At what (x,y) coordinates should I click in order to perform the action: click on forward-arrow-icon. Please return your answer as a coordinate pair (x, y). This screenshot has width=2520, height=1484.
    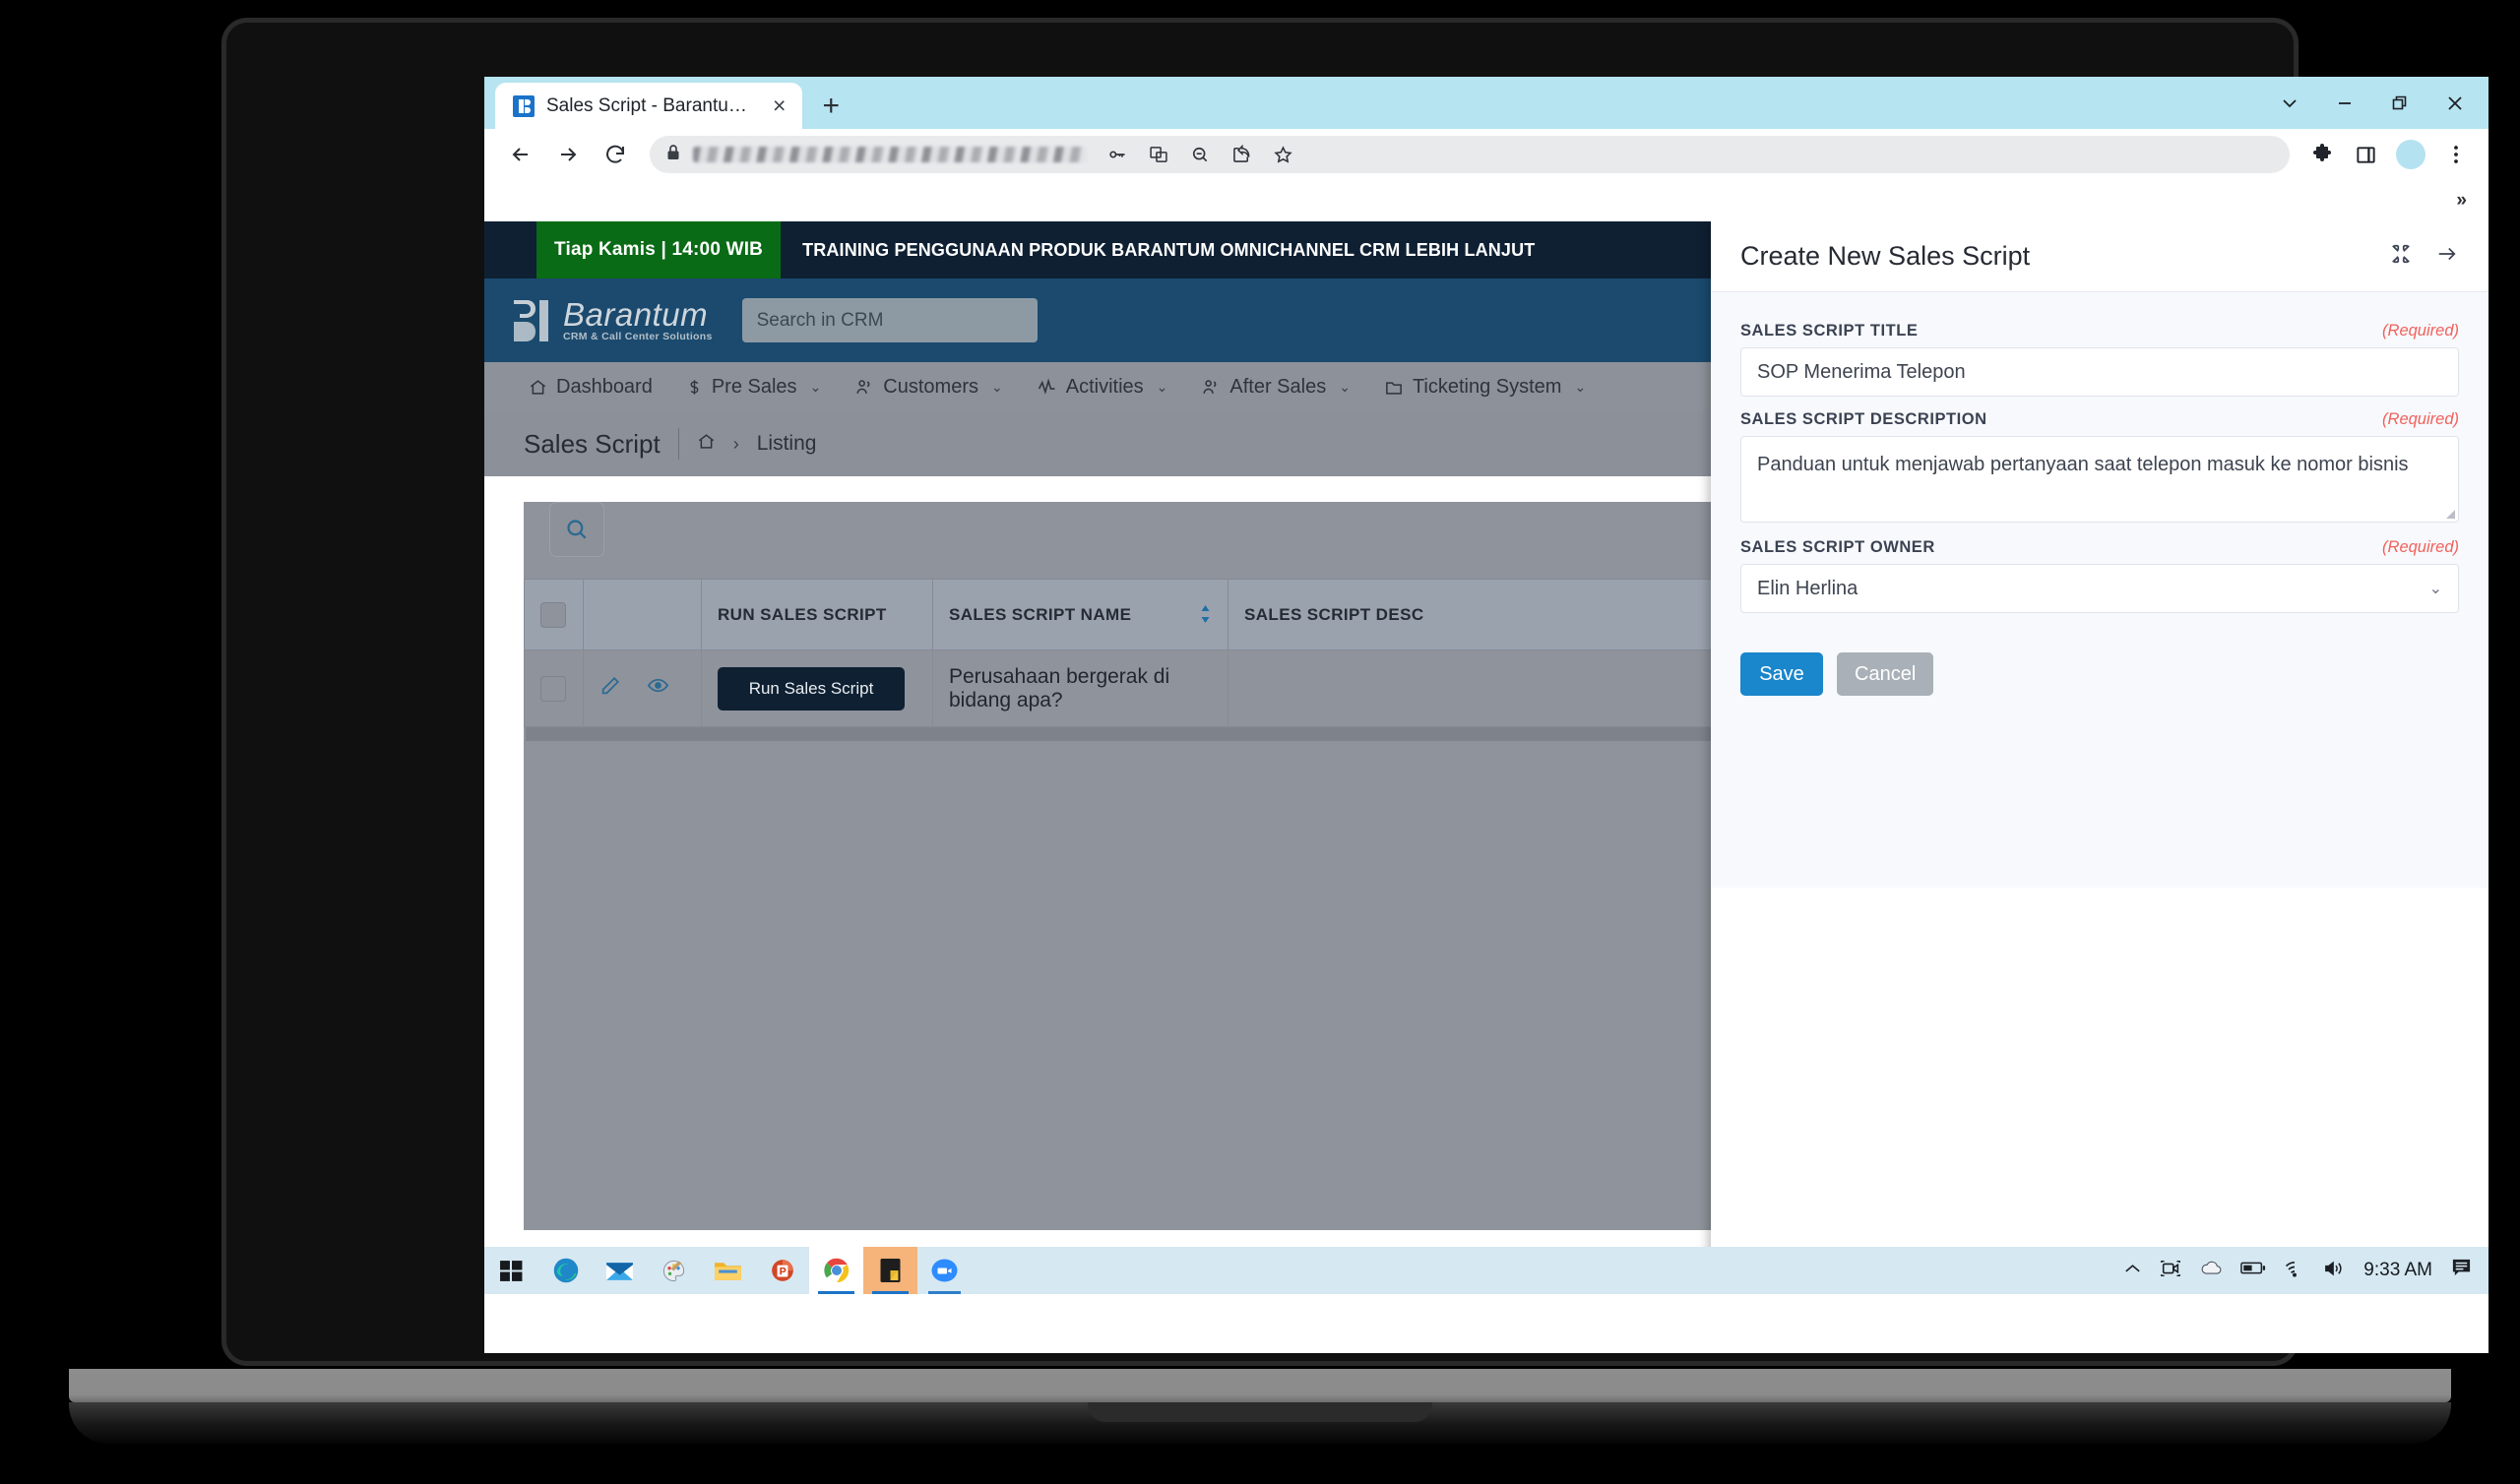
    Looking at the image, I should click on (568, 154).